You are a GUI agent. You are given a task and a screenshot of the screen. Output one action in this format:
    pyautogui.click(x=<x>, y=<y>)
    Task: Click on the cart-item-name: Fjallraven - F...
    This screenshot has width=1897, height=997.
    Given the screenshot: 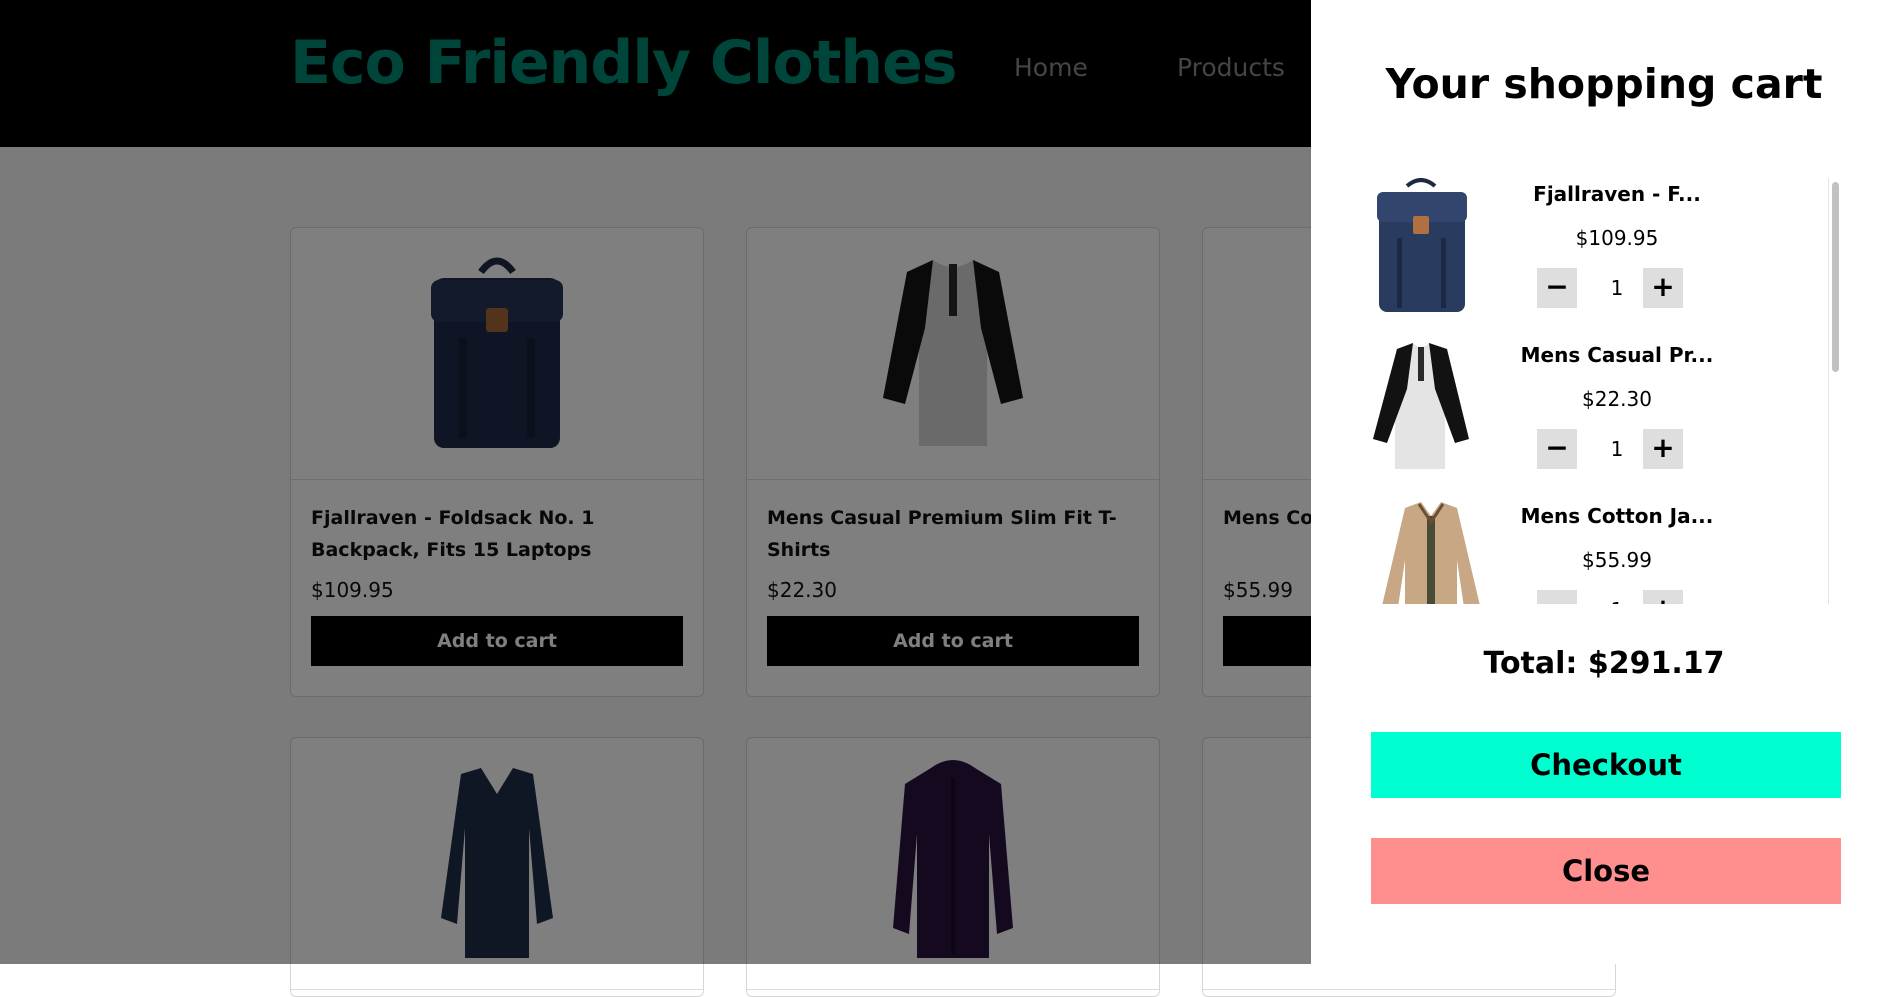 What is the action you would take?
    pyautogui.click(x=1617, y=194)
    